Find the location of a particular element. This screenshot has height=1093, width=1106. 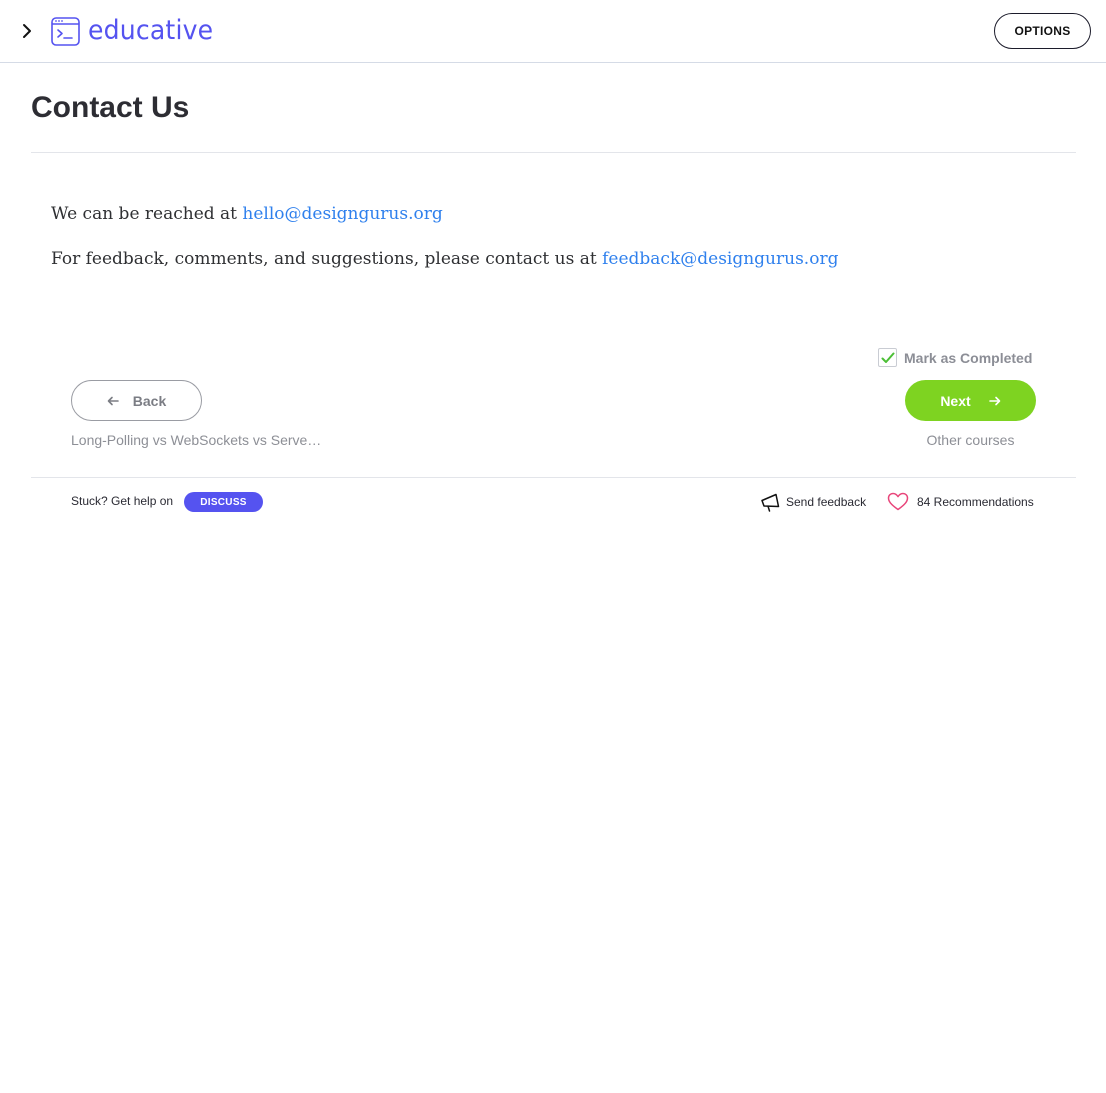

back-label: Back is located at coordinates (149, 400).